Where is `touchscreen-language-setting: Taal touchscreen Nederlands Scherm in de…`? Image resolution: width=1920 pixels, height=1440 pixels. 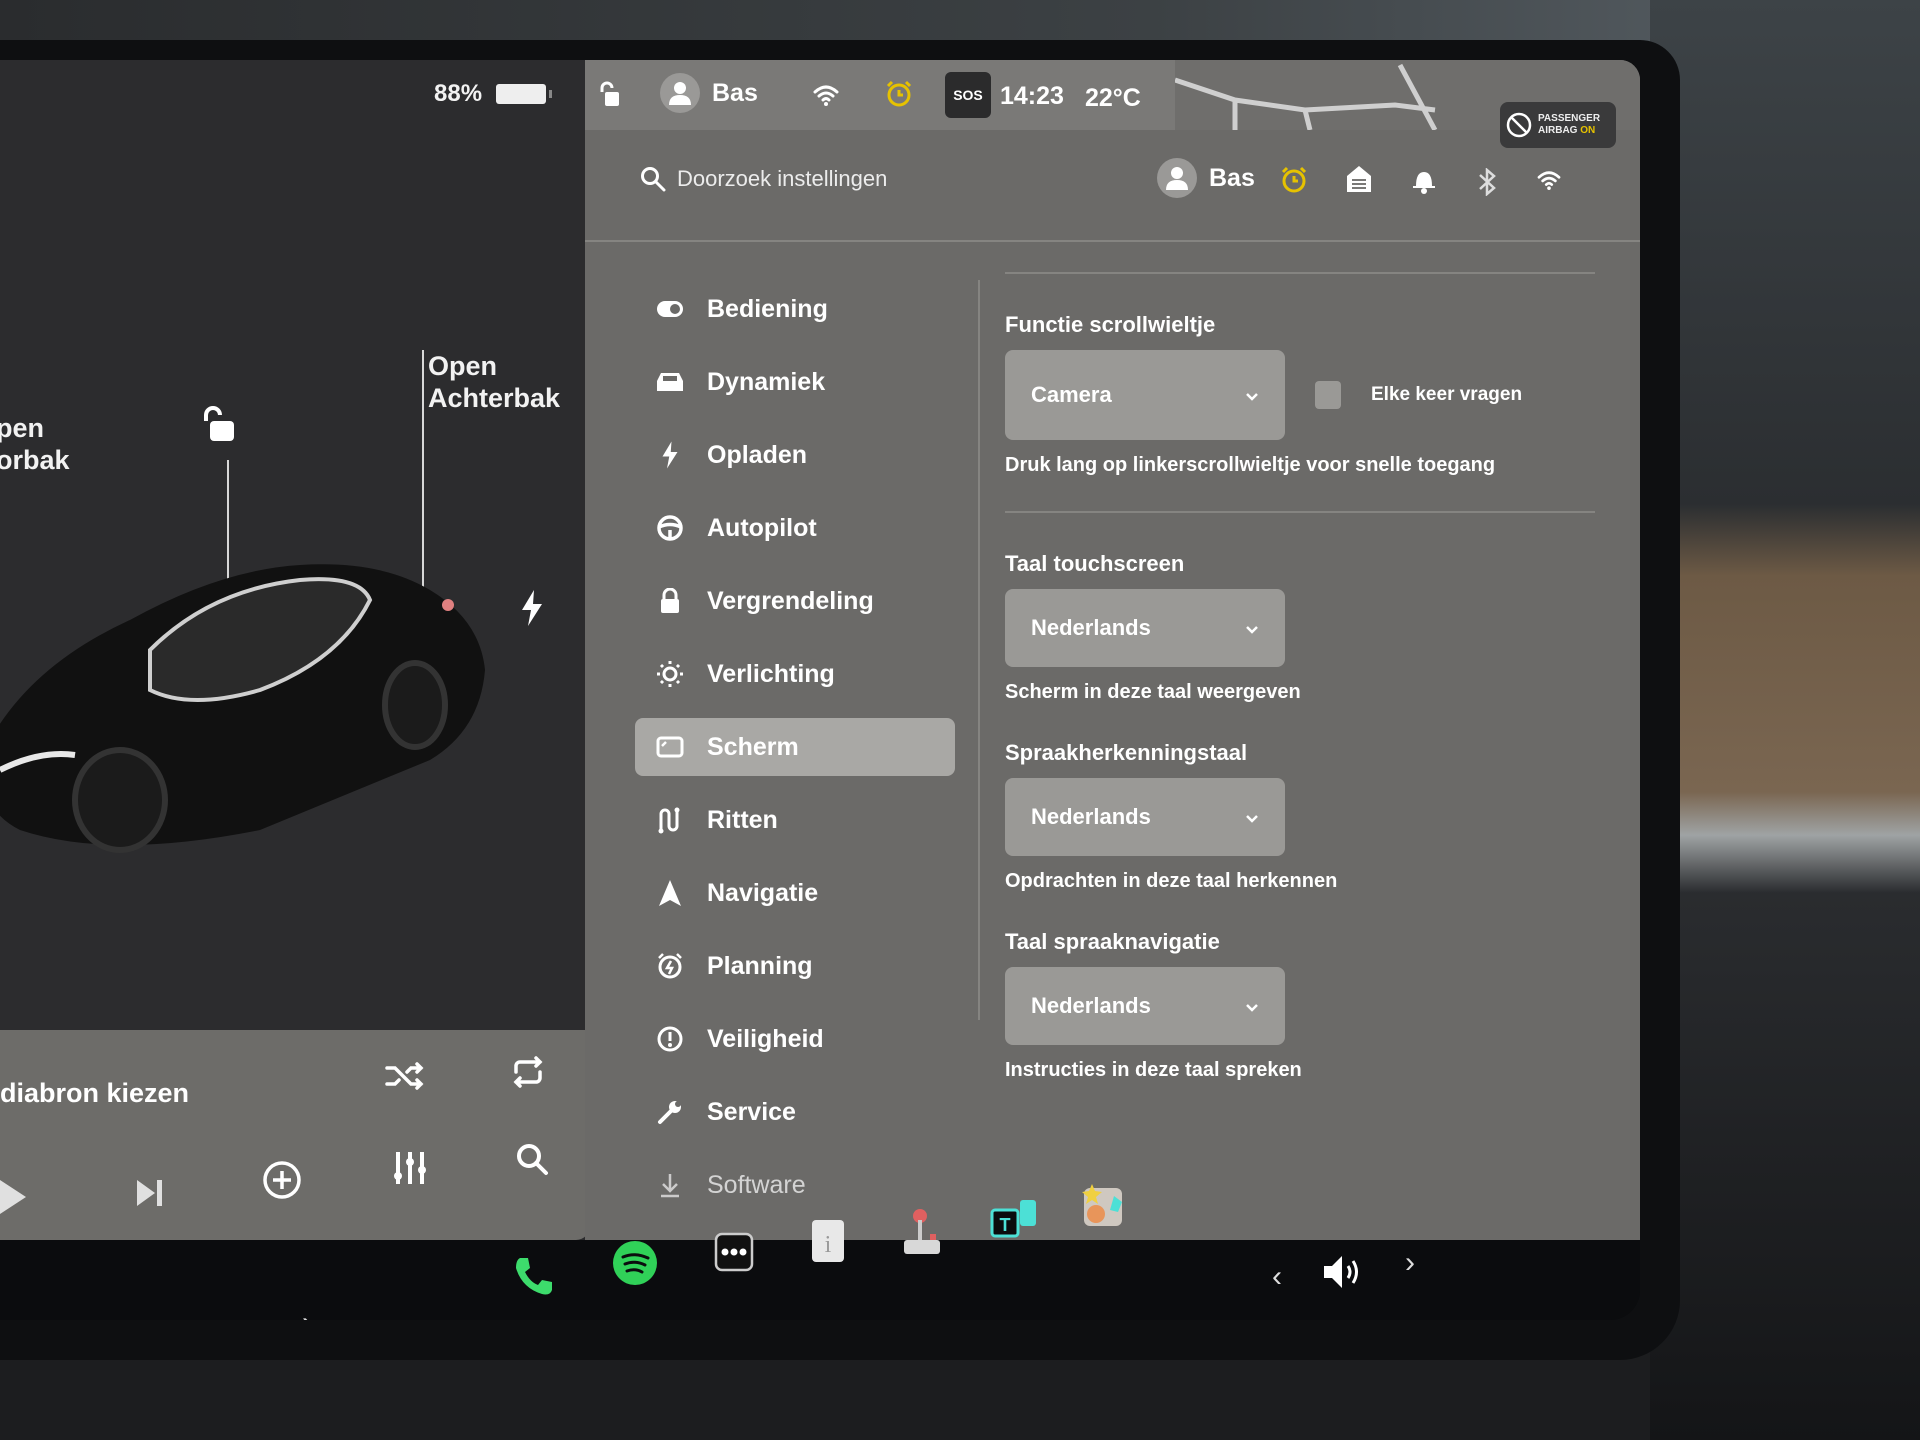 touchscreen-language-setting: Taal touchscreen Nederlands Scherm in de… is located at coordinates (1300, 627).